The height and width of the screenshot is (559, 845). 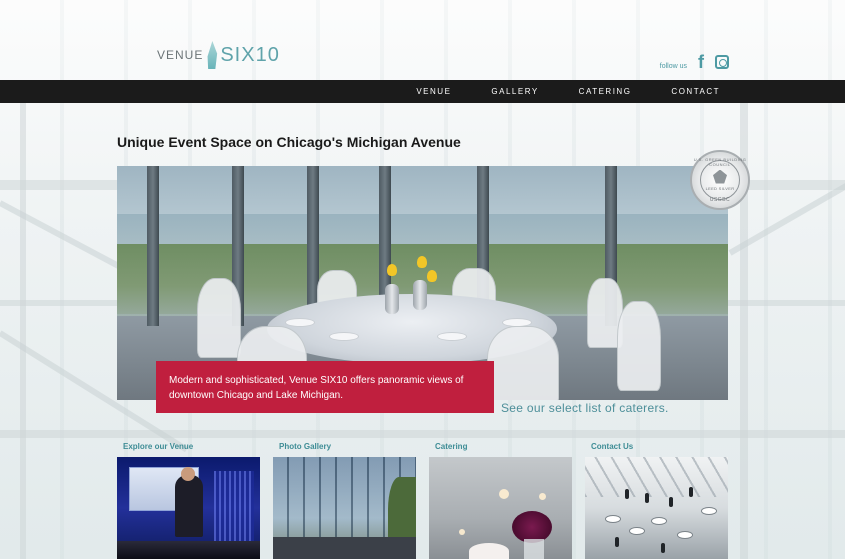 I want to click on flame-logo-icon, so click(x=212, y=55).